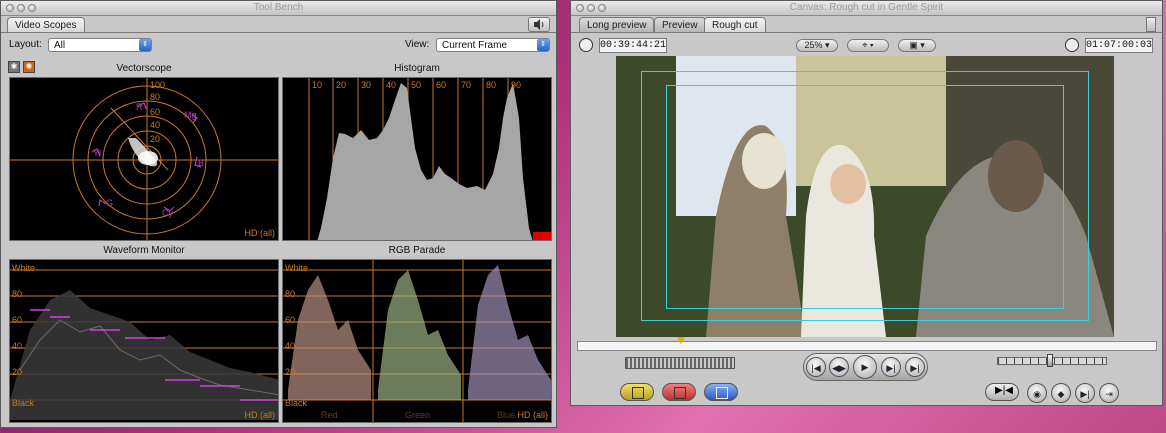 This screenshot has width=1166, height=433. Describe the element at coordinates (417, 44) in the screenshot. I see `view-label: View:` at that location.